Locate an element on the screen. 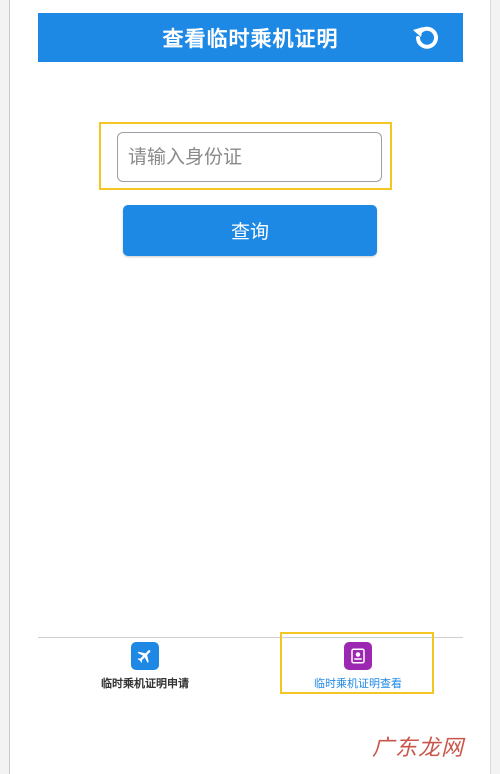 The image size is (500, 774). header-bar: 查看临时乘机证明 is located at coordinates (250, 37).